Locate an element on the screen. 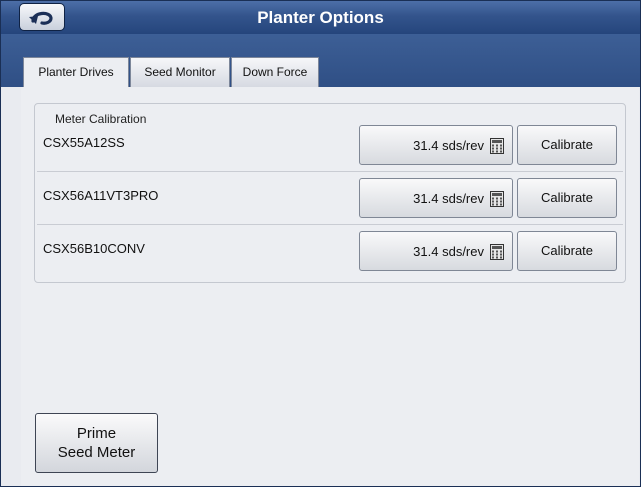 Image resolution: width=641 pixels, height=487 pixels. prime-button-line2: Seed Meter is located at coordinates (96, 452).